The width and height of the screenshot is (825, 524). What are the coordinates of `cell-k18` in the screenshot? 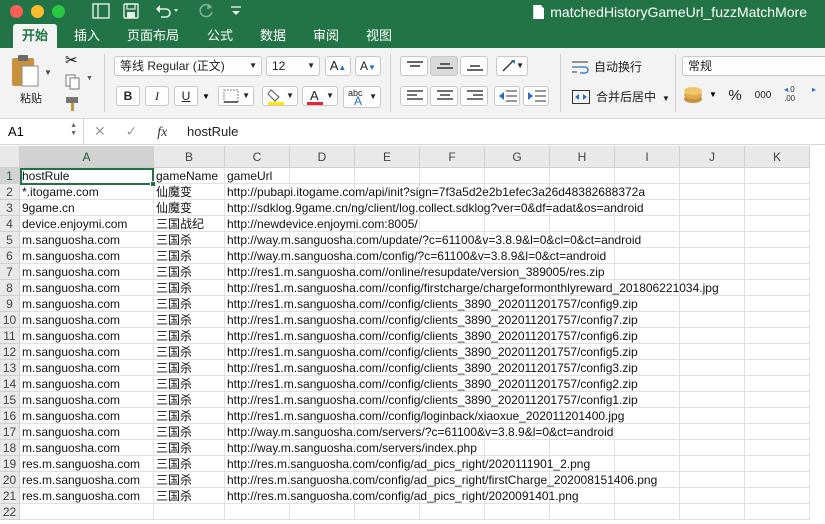 It's located at (777, 448).